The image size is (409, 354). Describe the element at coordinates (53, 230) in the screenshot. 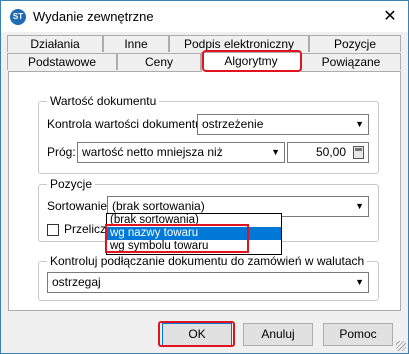

I see `przeliczaj-checkbox` at that location.